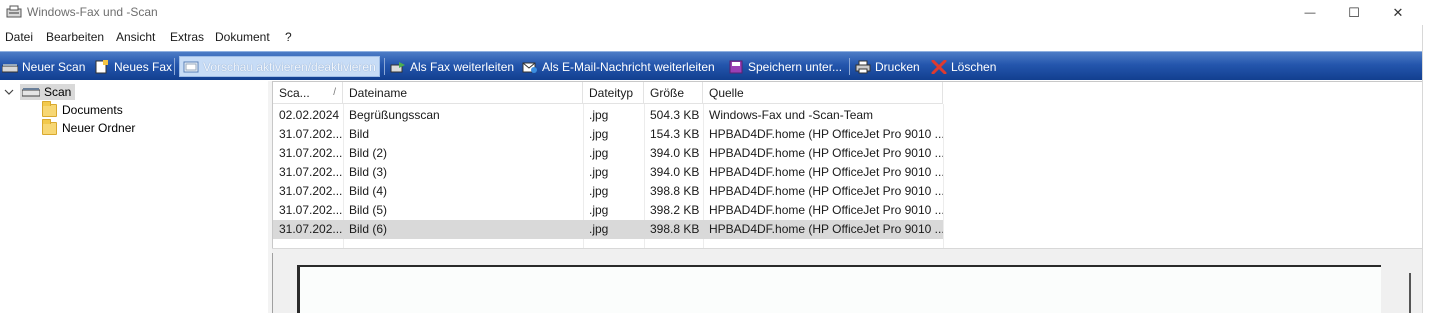 This screenshot has width=1432, height=313. Describe the element at coordinates (974, 66) in the screenshot. I see `delete-label: Löschen` at that location.